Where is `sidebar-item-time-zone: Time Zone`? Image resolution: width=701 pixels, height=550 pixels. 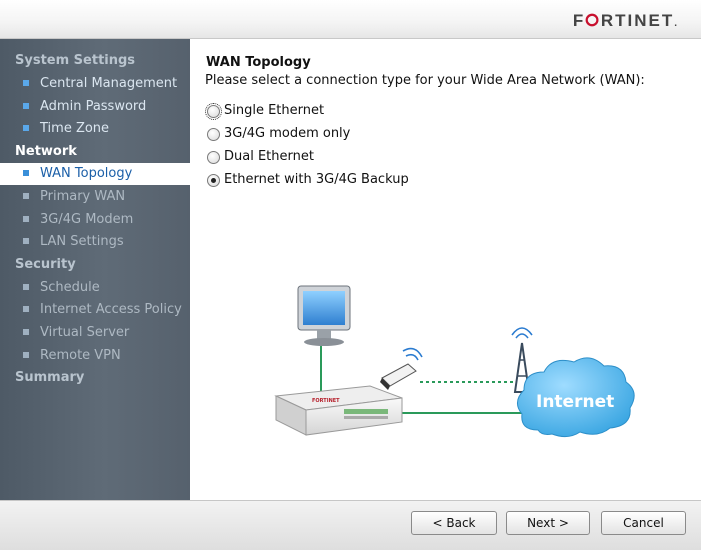
sidebar-item-time-zone: Time Zone is located at coordinates (95, 129).